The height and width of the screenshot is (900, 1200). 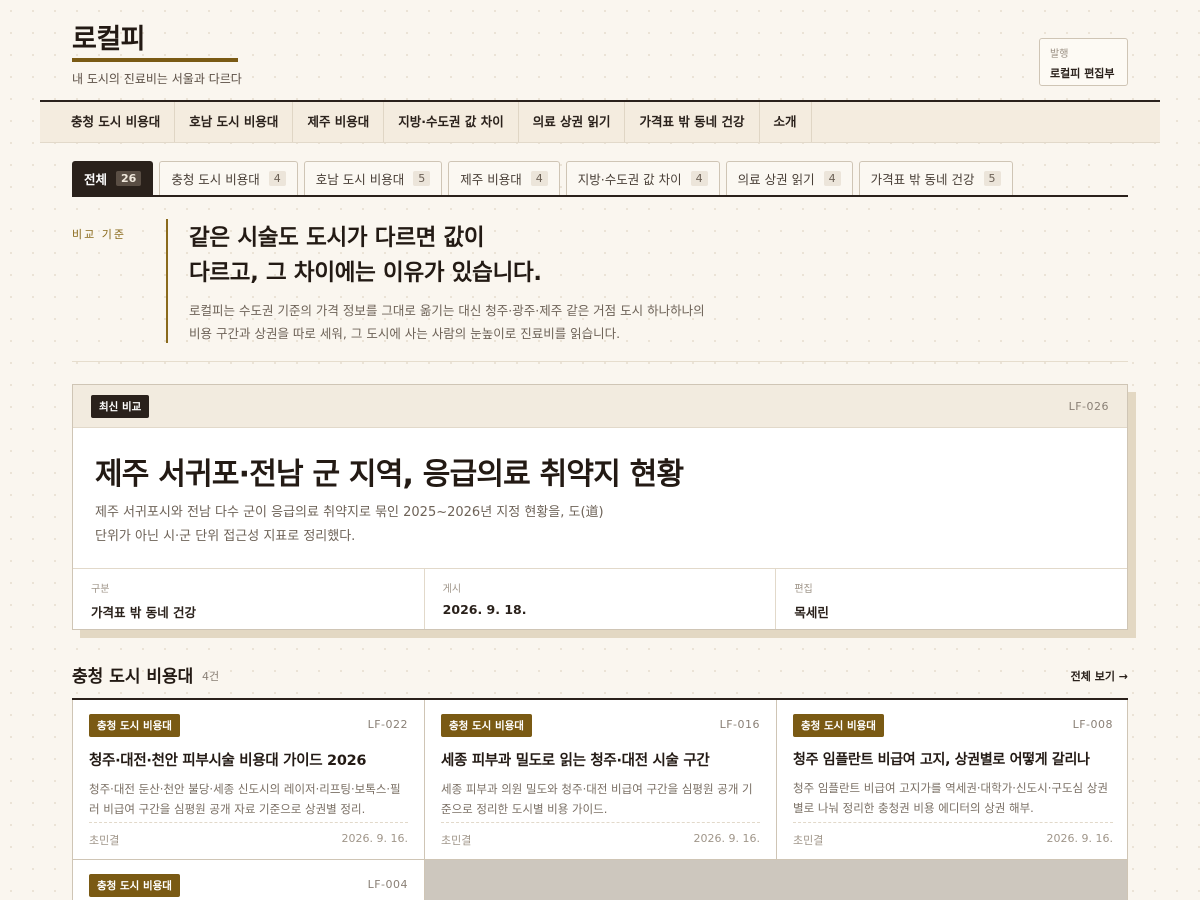 I want to click on divider, so click(x=600, y=361).